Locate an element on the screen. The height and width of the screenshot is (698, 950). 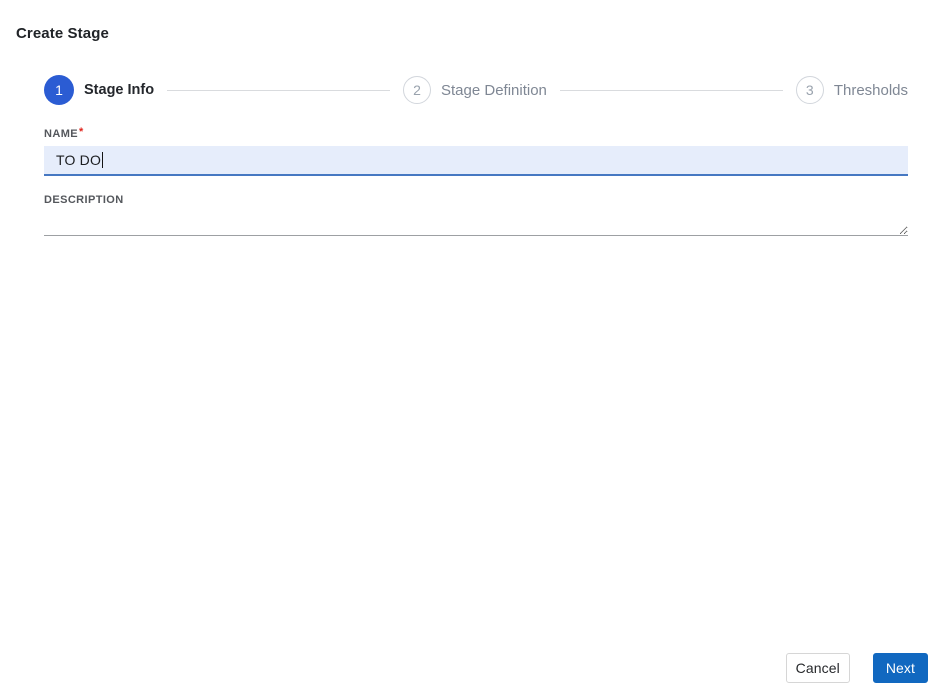
required-asterisk: * is located at coordinates (81, 132).